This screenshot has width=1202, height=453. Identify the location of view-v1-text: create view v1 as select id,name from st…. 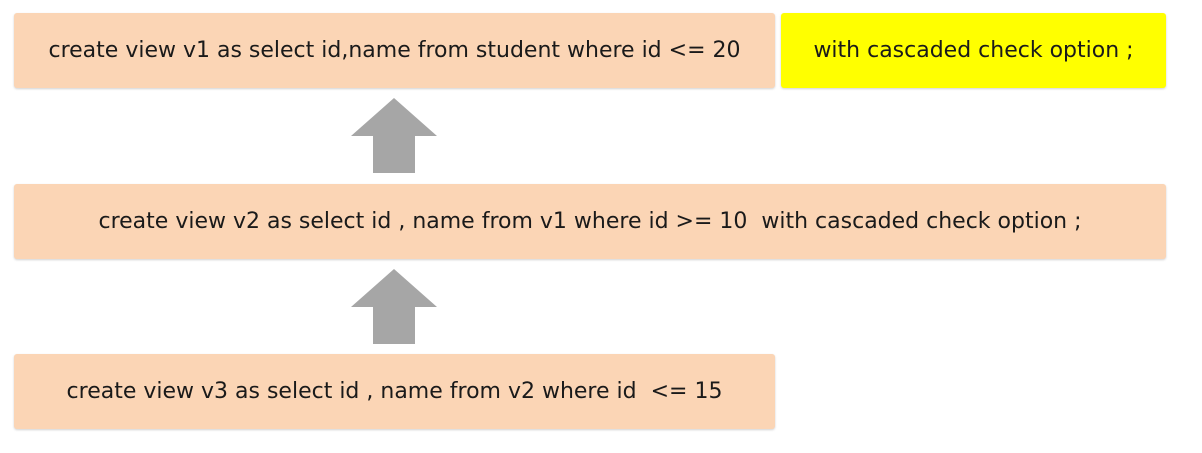
(394, 50).